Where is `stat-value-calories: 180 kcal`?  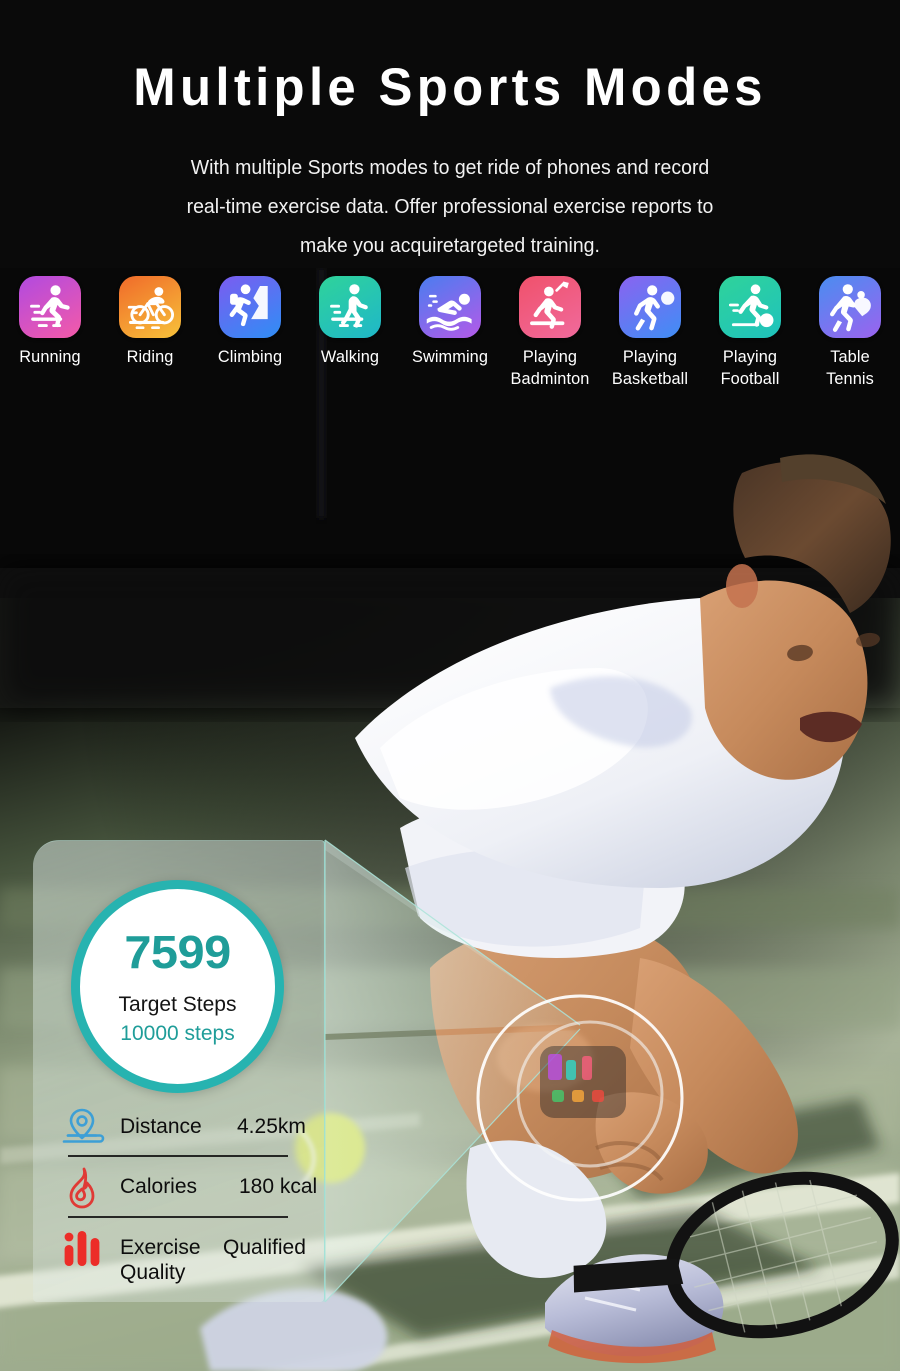 stat-value-calories: 180 kcal is located at coordinates (278, 1186).